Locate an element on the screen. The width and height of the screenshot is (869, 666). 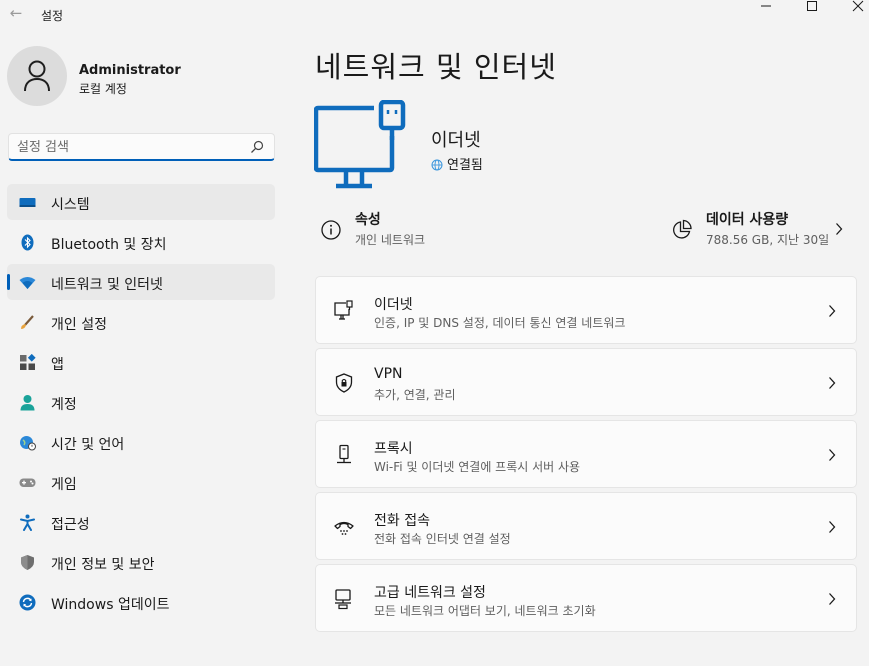
sidebar-item-network: 네트워크 및 인터넷 is located at coordinates (141, 282).